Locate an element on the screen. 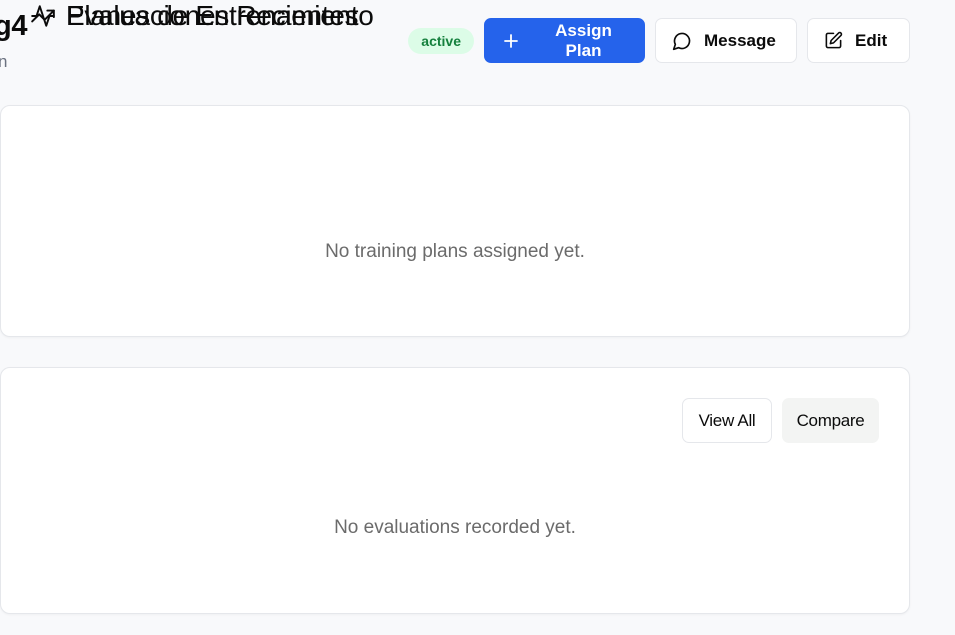 This screenshot has width=955, height=635. client-name-heading: g4 is located at coordinates (14, 26).